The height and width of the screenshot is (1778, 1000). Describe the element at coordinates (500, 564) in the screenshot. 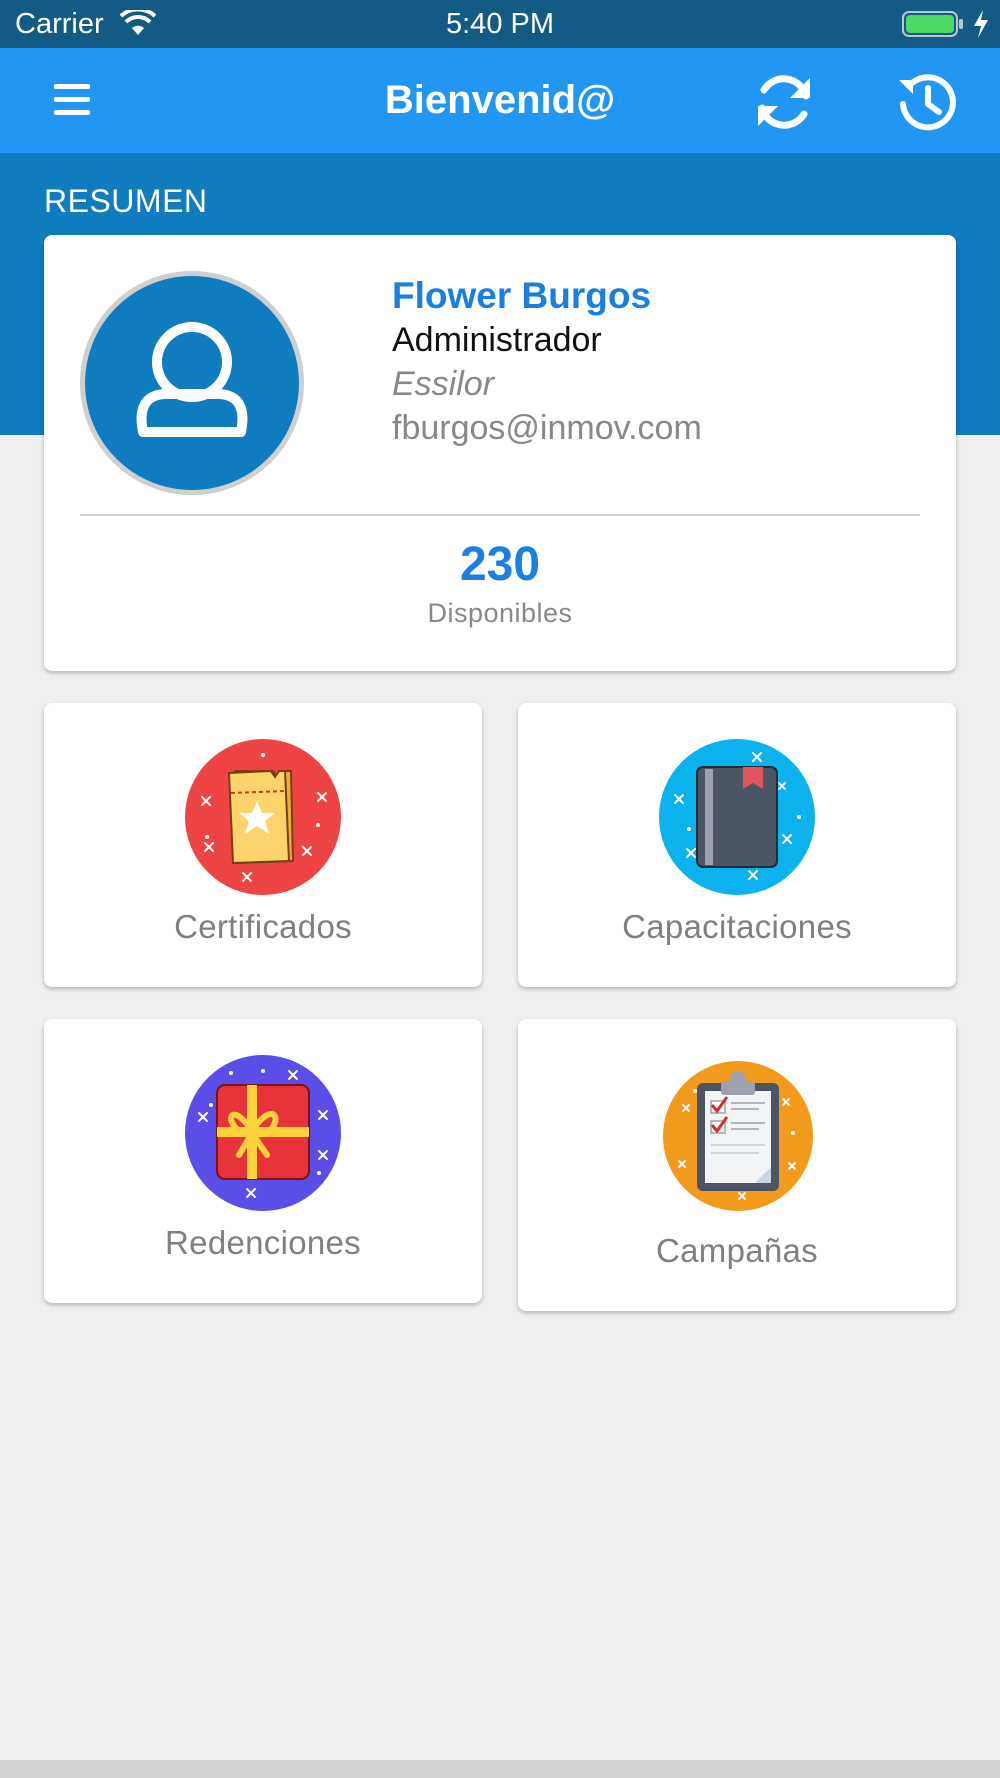

I see `points-value: 230` at that location.